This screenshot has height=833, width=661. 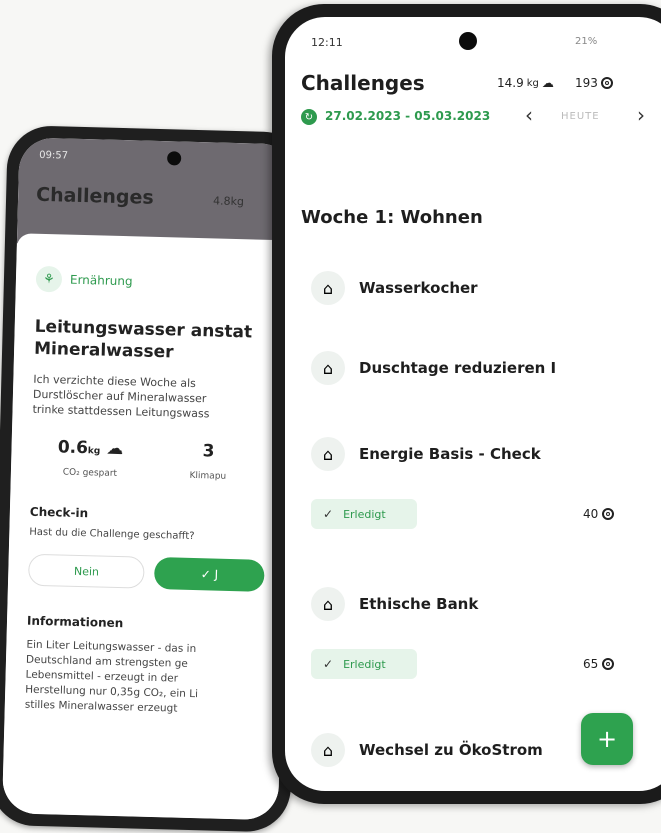 I want to click on status-bar: 12:11 21%, so click(x=473, y=37).